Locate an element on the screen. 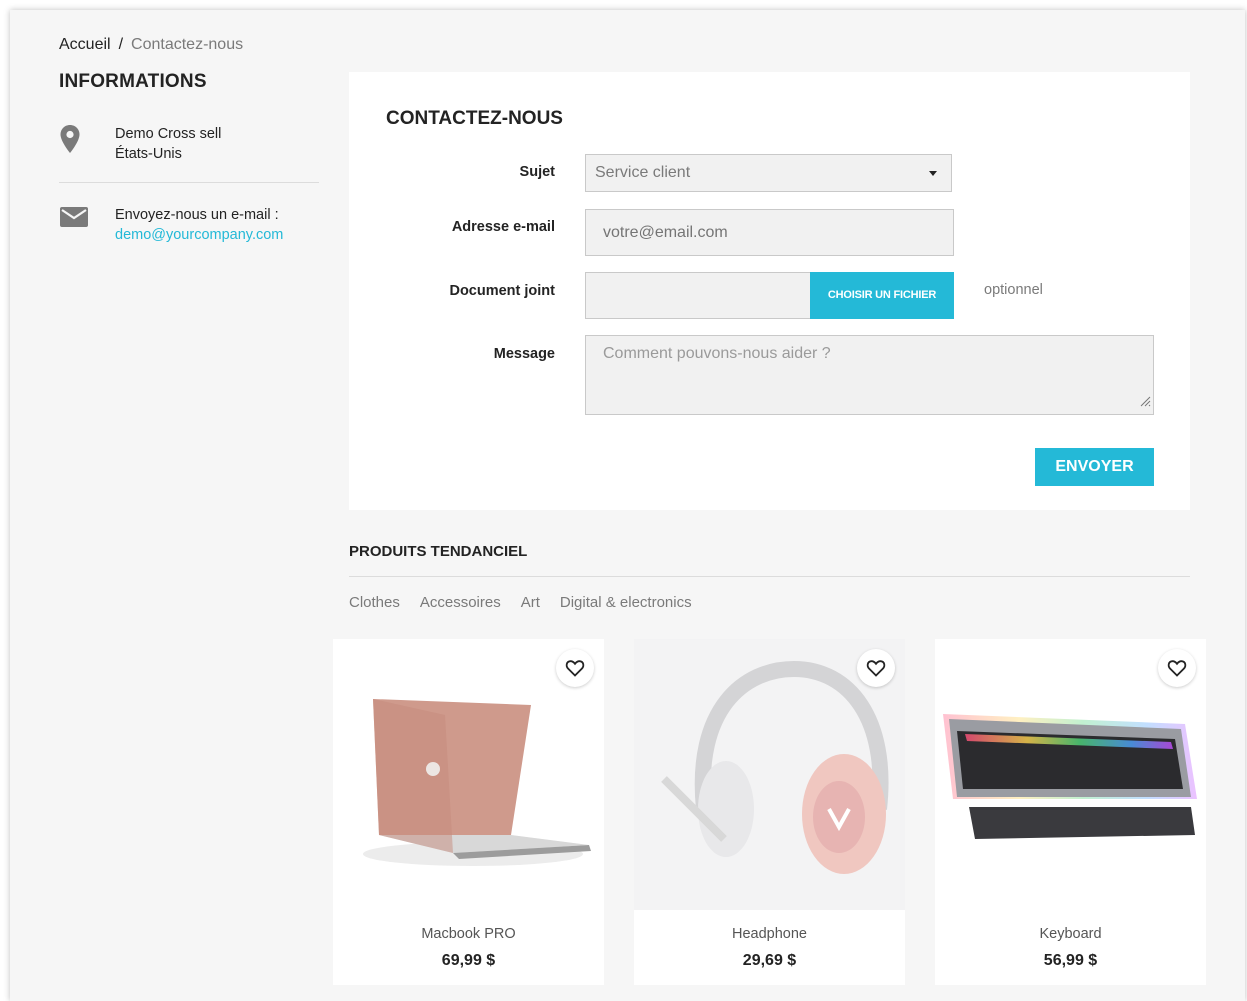  product-image-macbook is located at coordinates (468, 774).